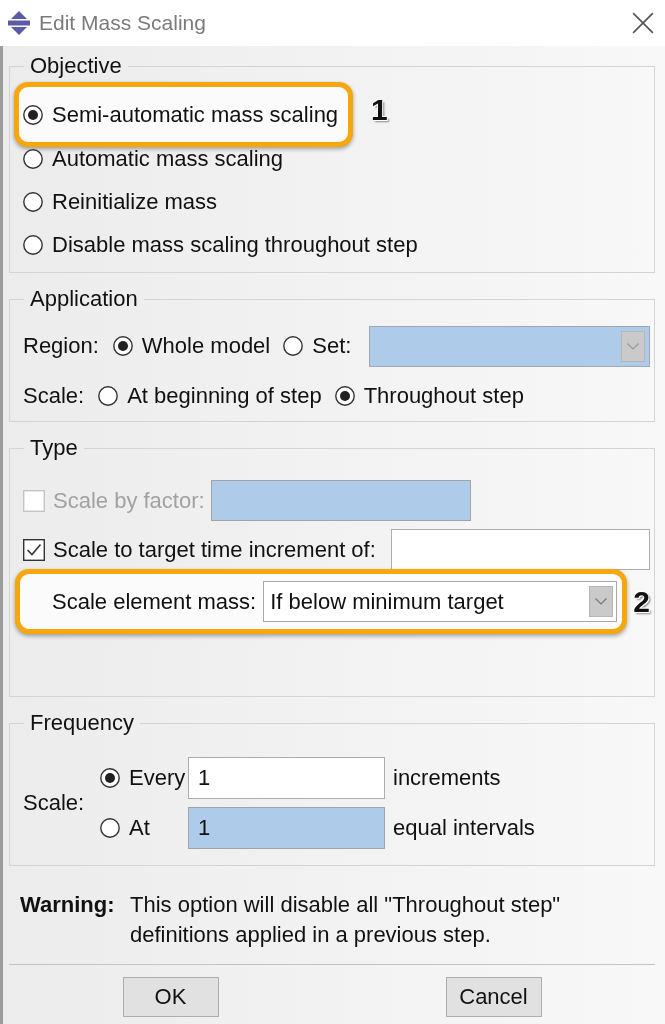  I want to click on callout-number: 1, so click(379, 109).